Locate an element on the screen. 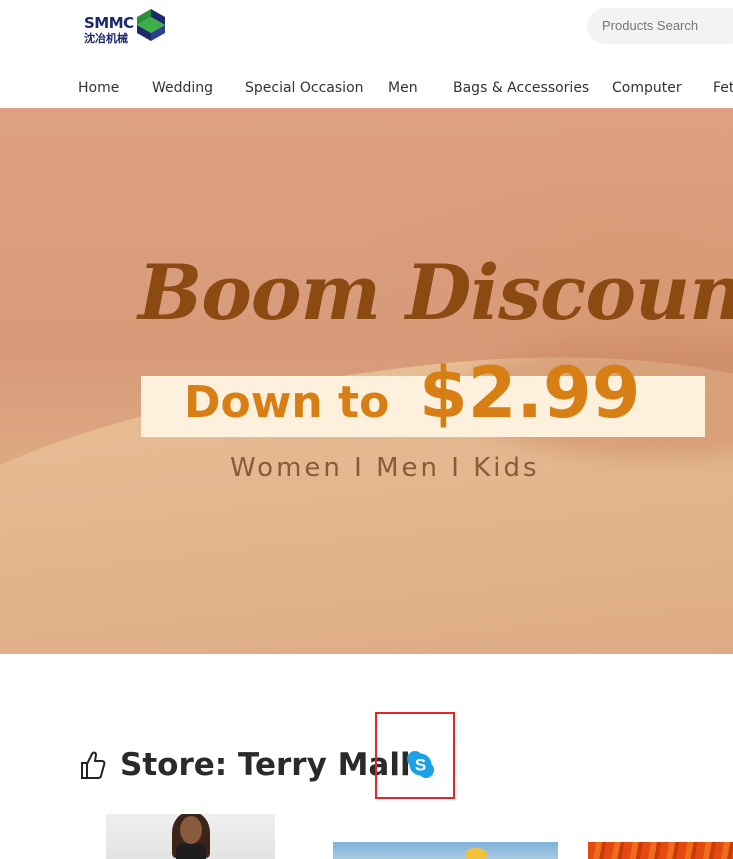 This screenshot has height=859, width=733. thumbs-up-icon is located at coordinates (93, 765).